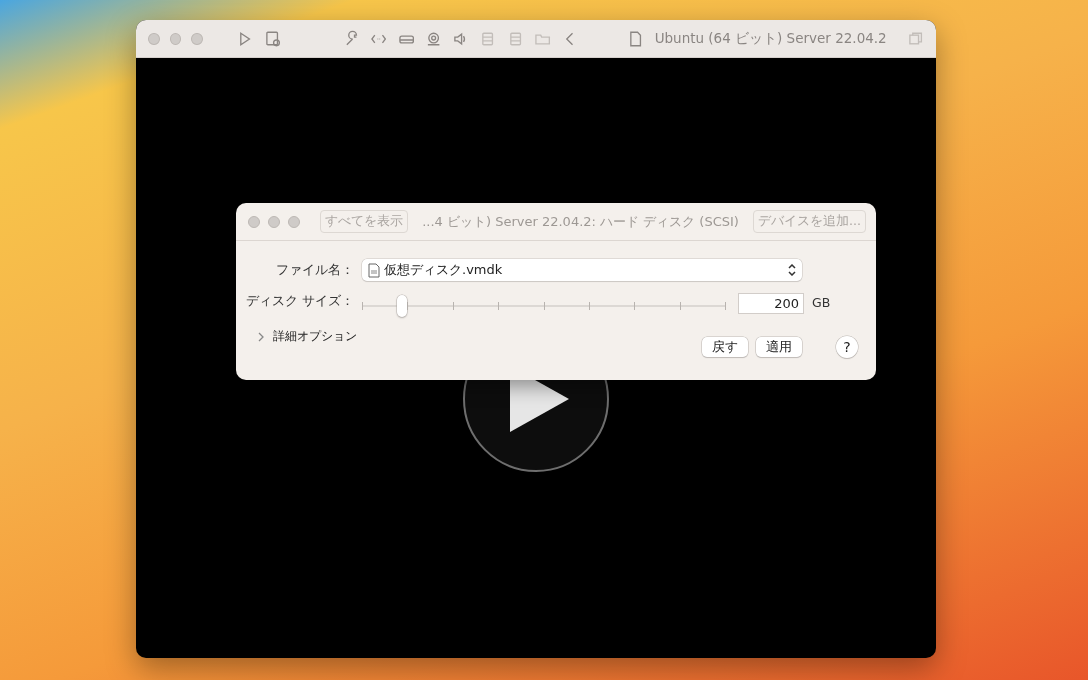  What do you see at coordinates (779, 347) in the screenshot?
I see `dialog-button: 適用` at bounding box center [779, 347].